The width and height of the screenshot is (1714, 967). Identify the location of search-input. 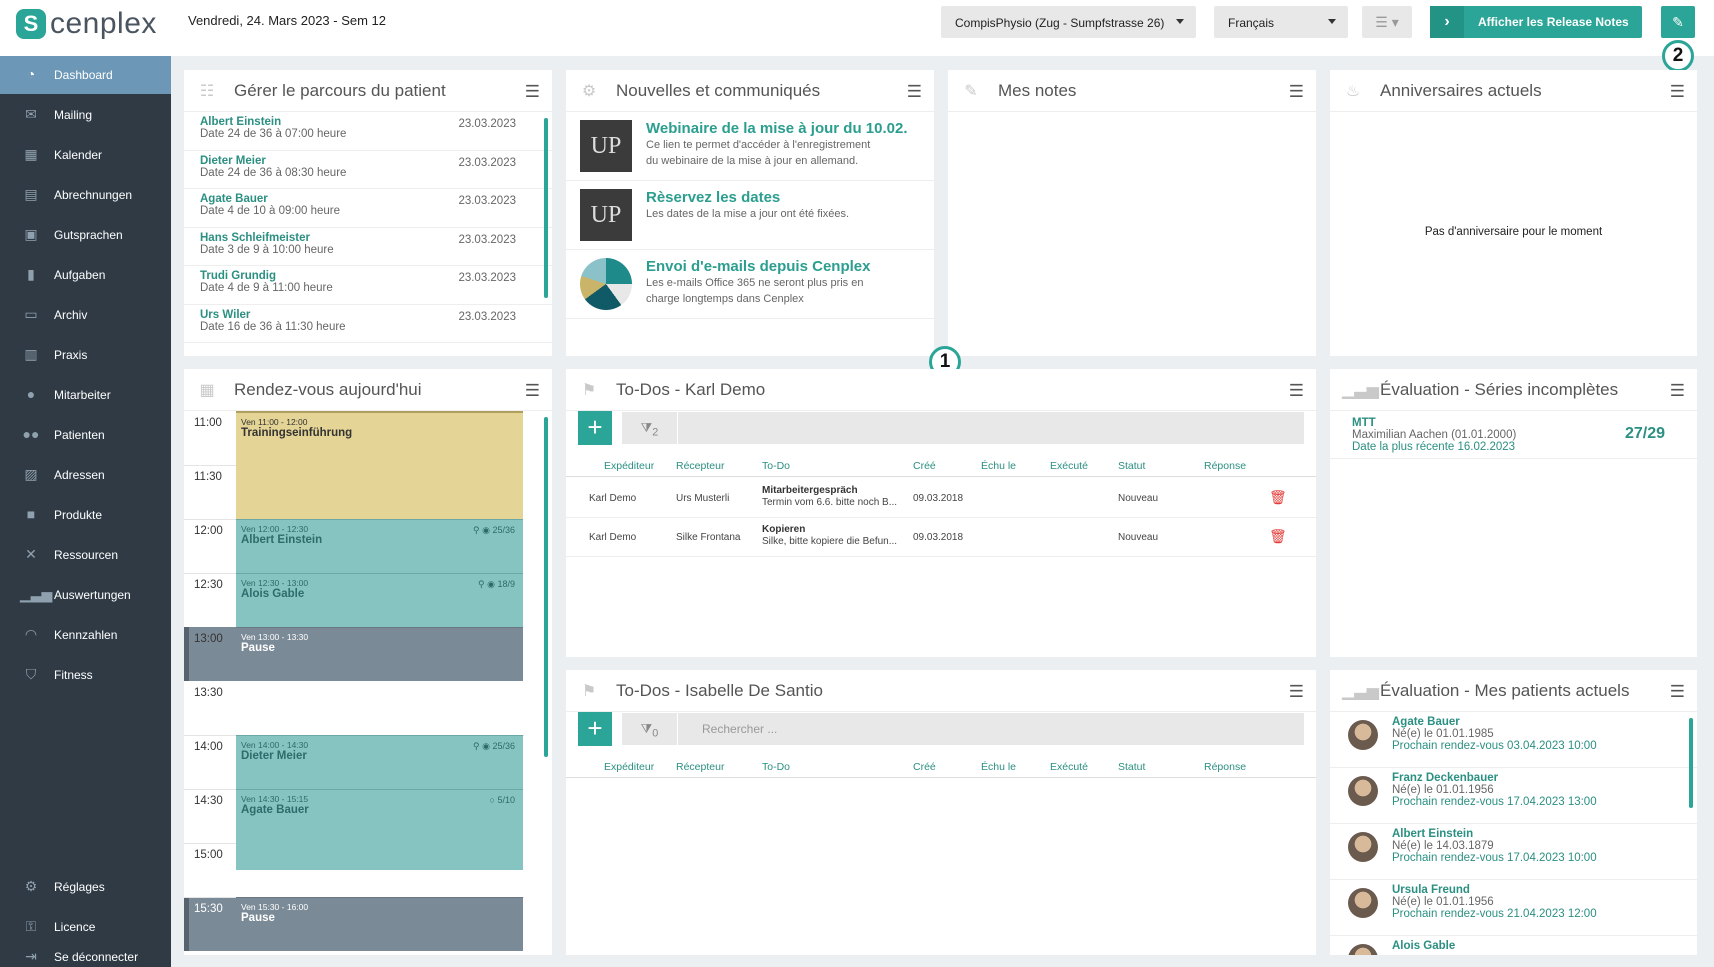
(991, 428).